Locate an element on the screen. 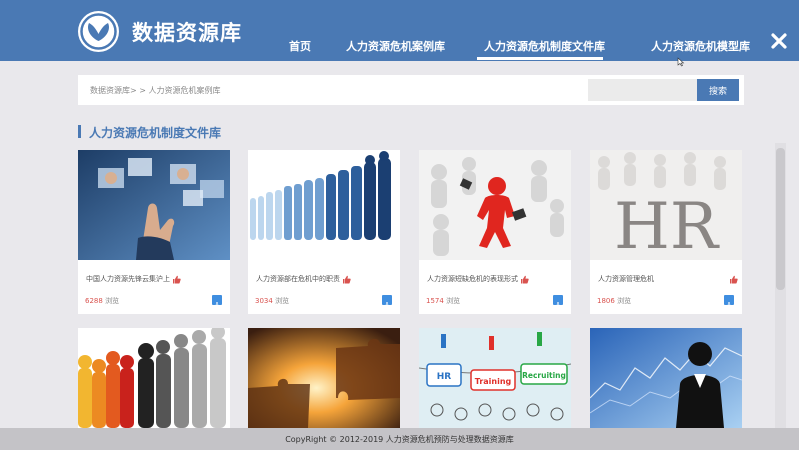  recruiting-tag-text: Recruiting is located at coordinates (544, 375).